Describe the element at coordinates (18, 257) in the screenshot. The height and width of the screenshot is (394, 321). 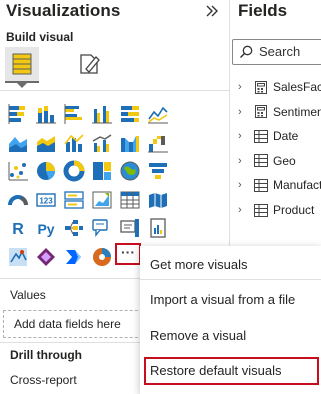
I see `azure-map-icon` at that location.